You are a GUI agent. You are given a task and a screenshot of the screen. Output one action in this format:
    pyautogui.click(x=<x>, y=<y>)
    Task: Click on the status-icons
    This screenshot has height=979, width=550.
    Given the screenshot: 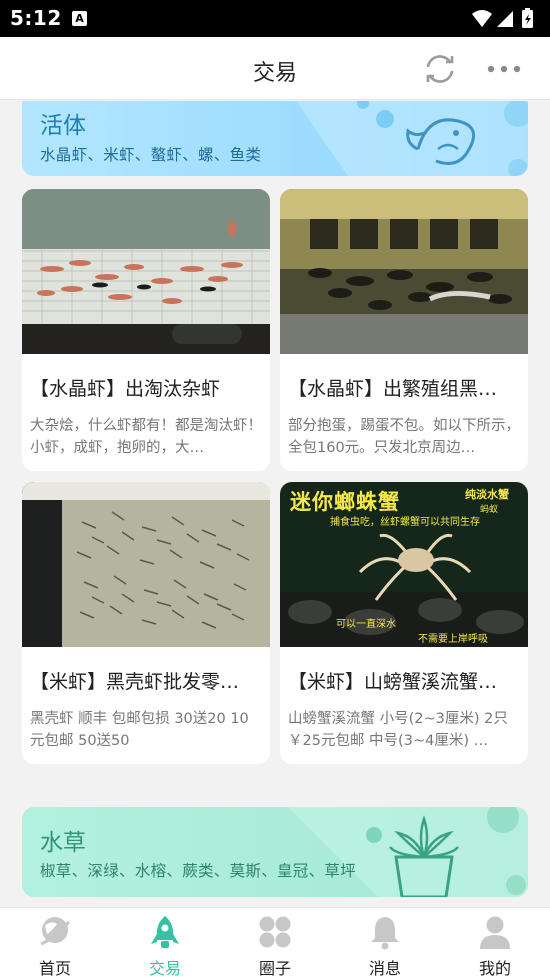 What is the action you would take?
    pyautogui.click(x=502, y=18)
    